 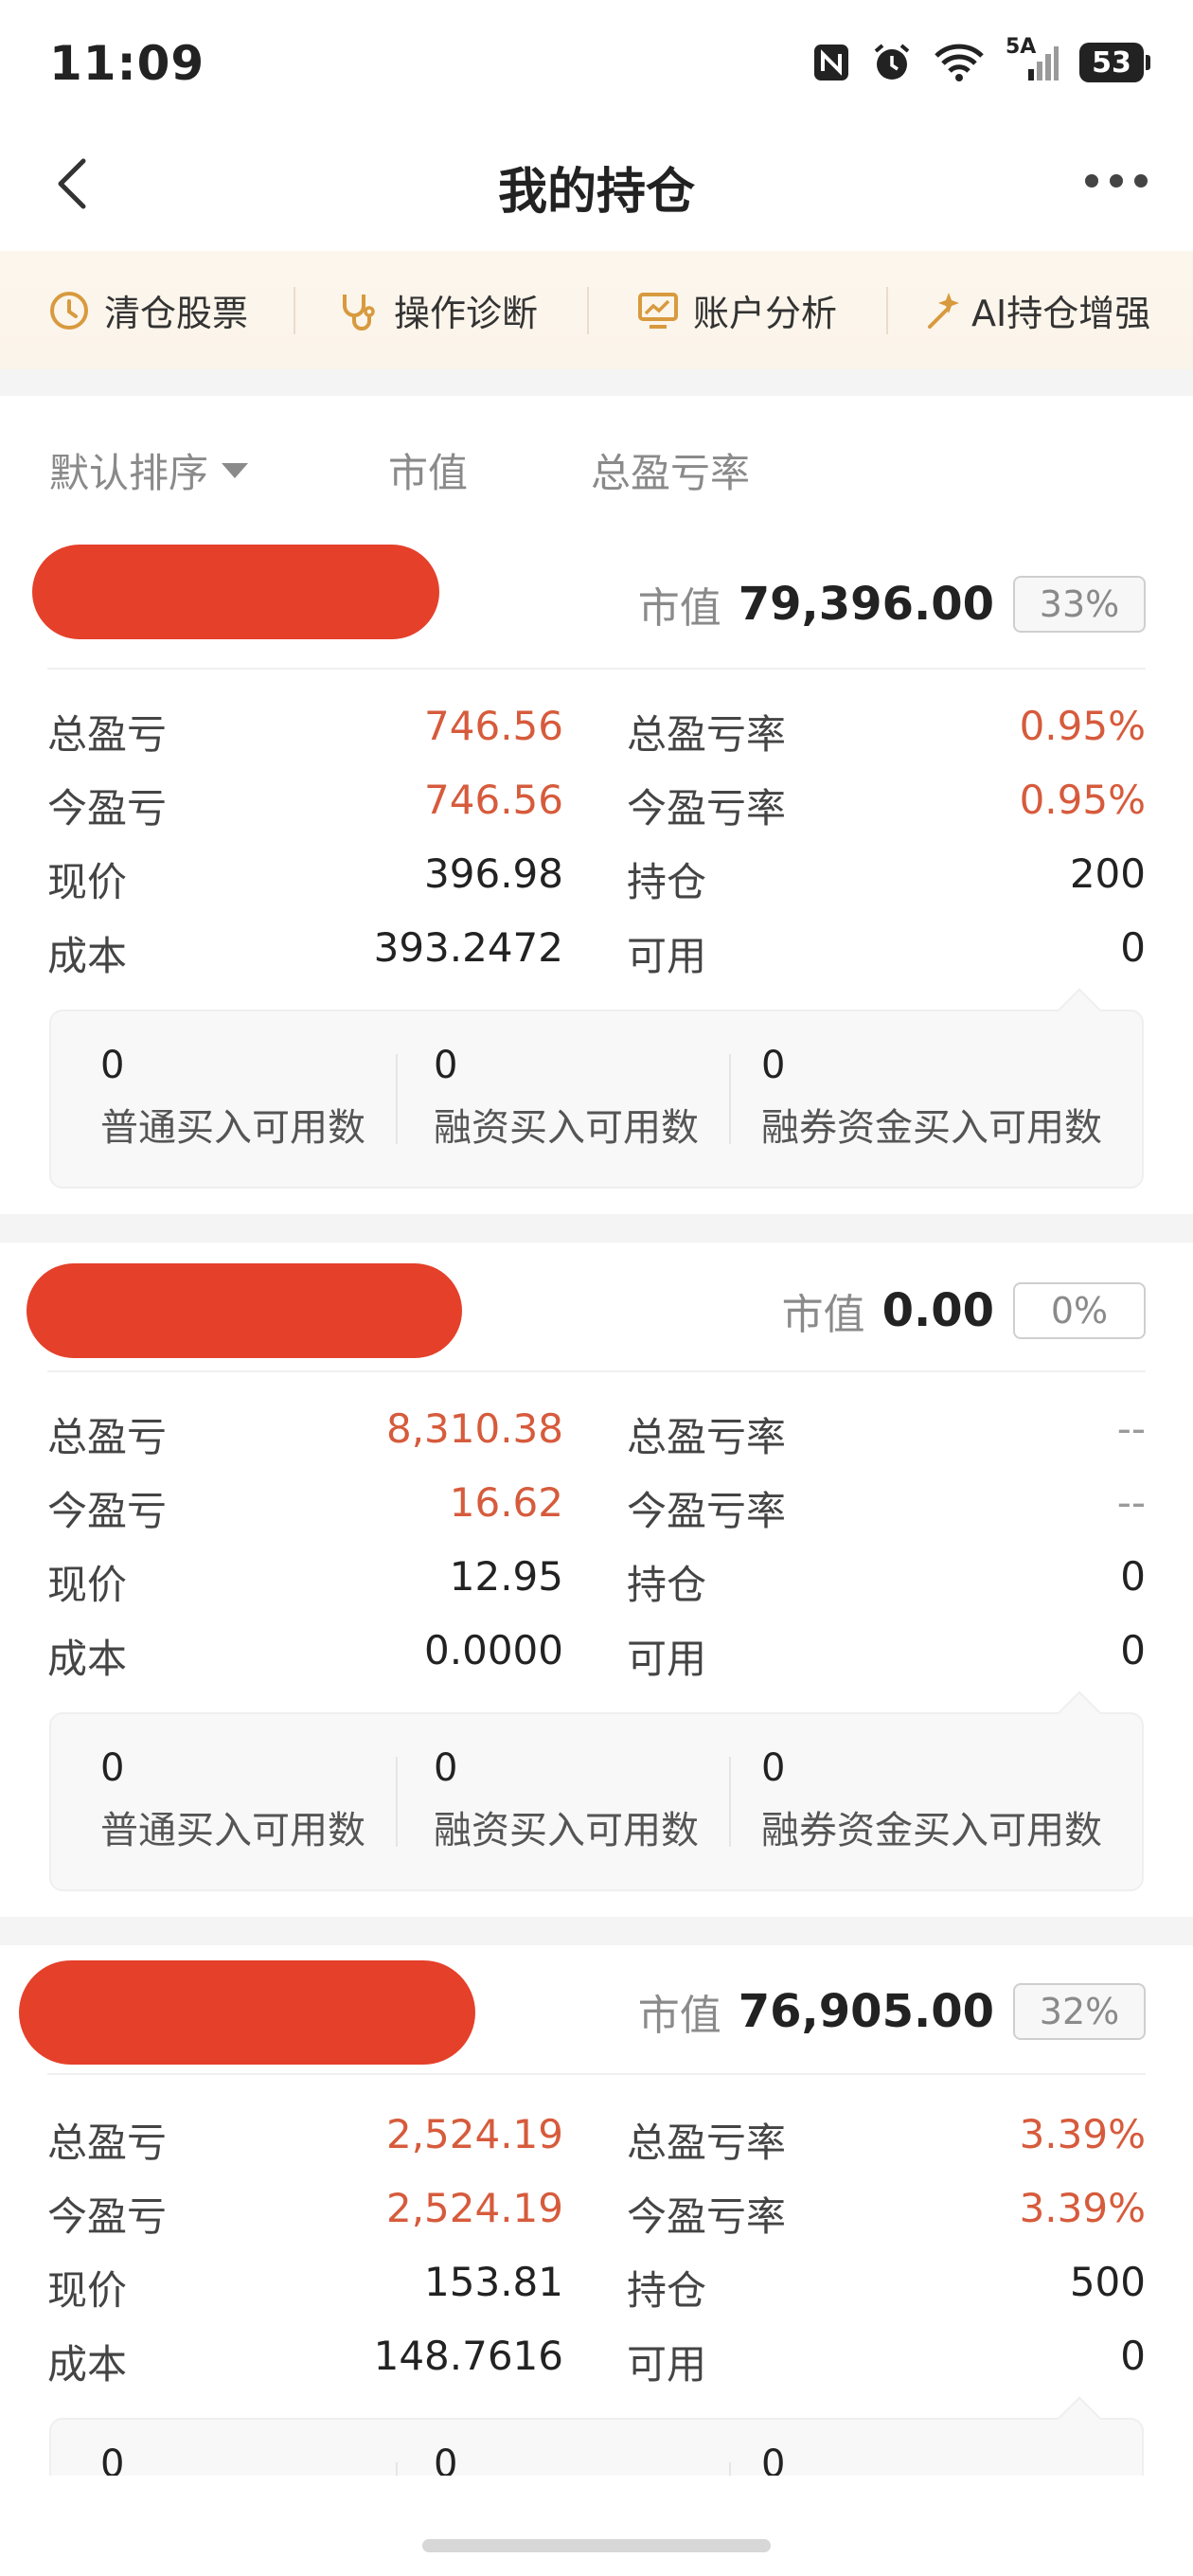 What do you see at coordinates (596, 883) in the screenshot?
I see `price-row: 现价 396.98 持仓 200` at bounding box center [596, 883].